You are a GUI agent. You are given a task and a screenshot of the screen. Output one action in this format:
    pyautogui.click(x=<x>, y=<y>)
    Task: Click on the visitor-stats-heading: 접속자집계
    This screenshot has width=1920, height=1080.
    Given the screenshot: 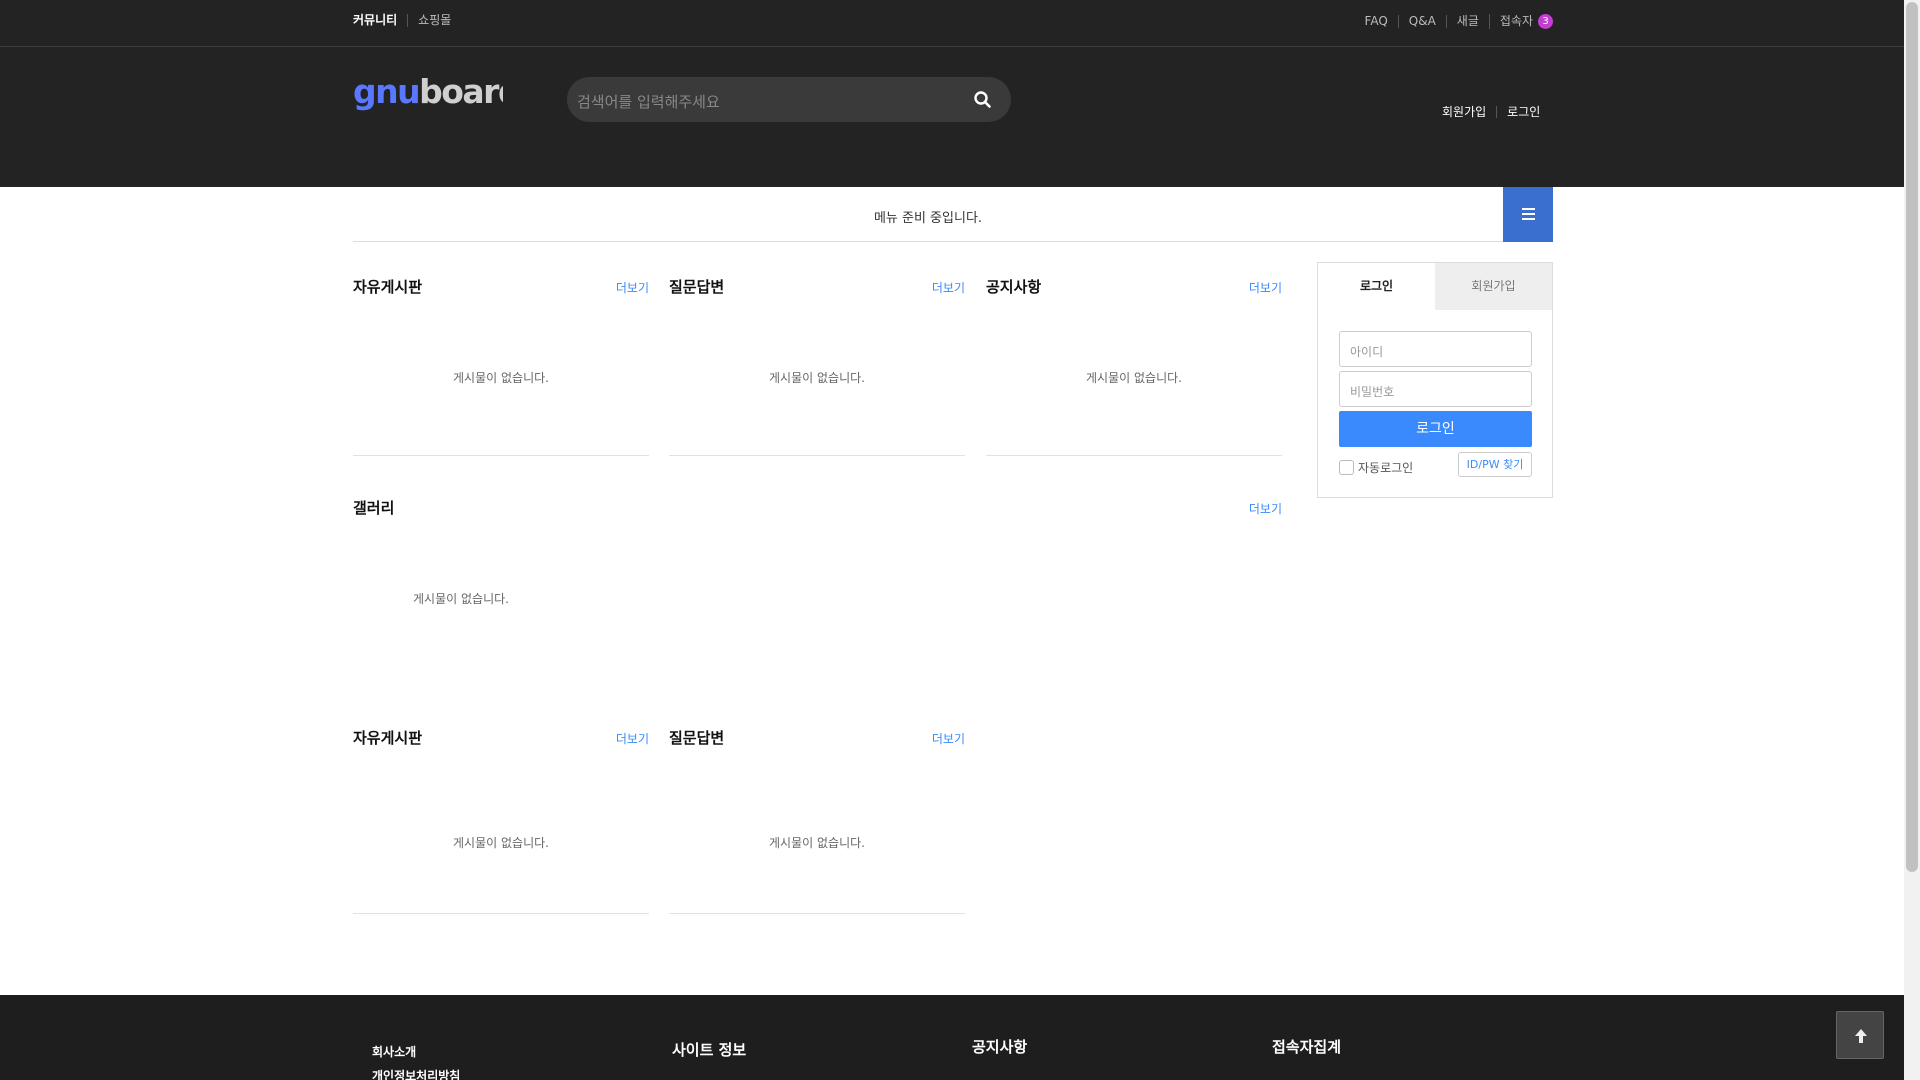 What is the action you would take?
    pyautogui.click(x=1307, y=1047)
    